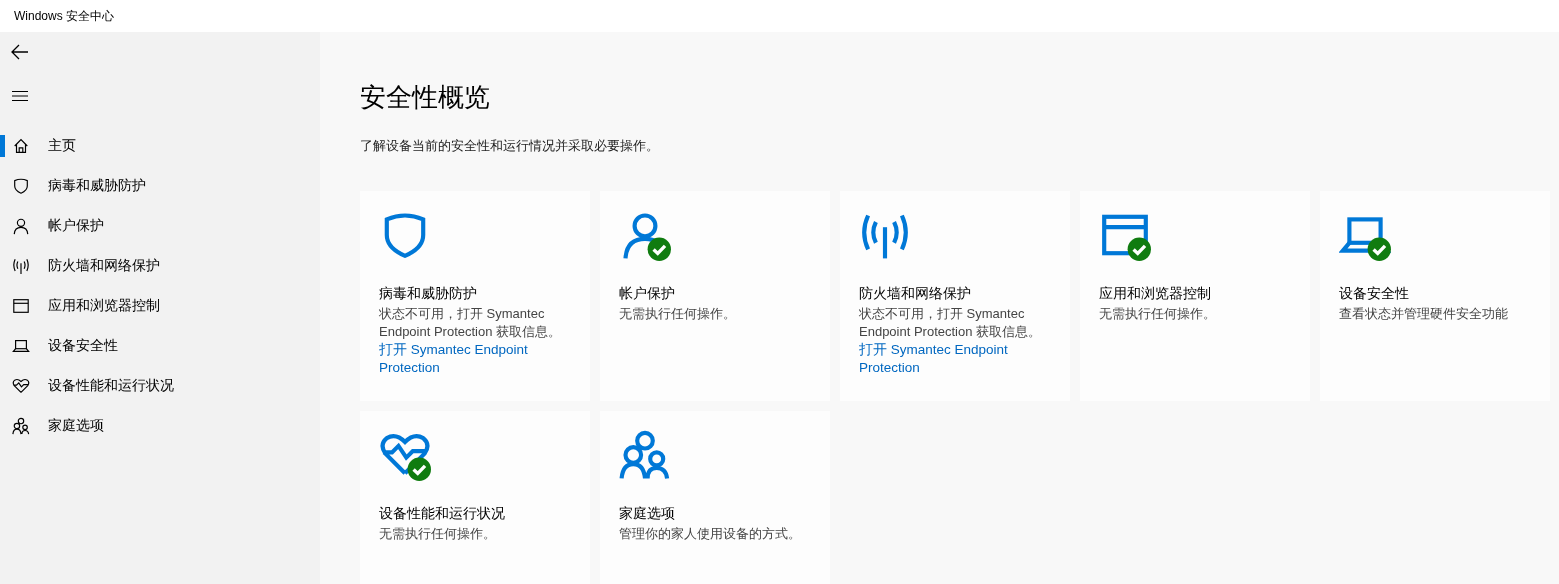 The image size is (1559, 584). Describe the element at coordinates (21, 306) in the screenshot. I see `window-icon` at that location.